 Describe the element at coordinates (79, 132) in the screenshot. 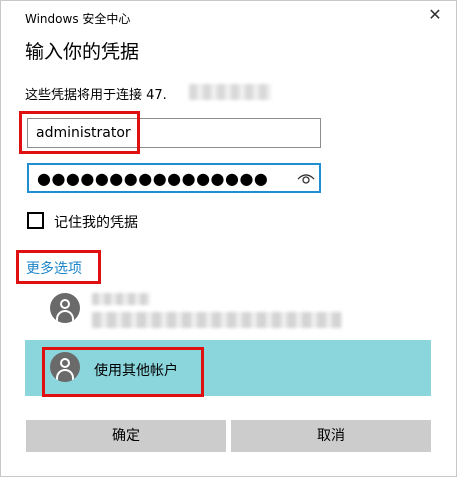

I see `annotation-box-username` at that location.